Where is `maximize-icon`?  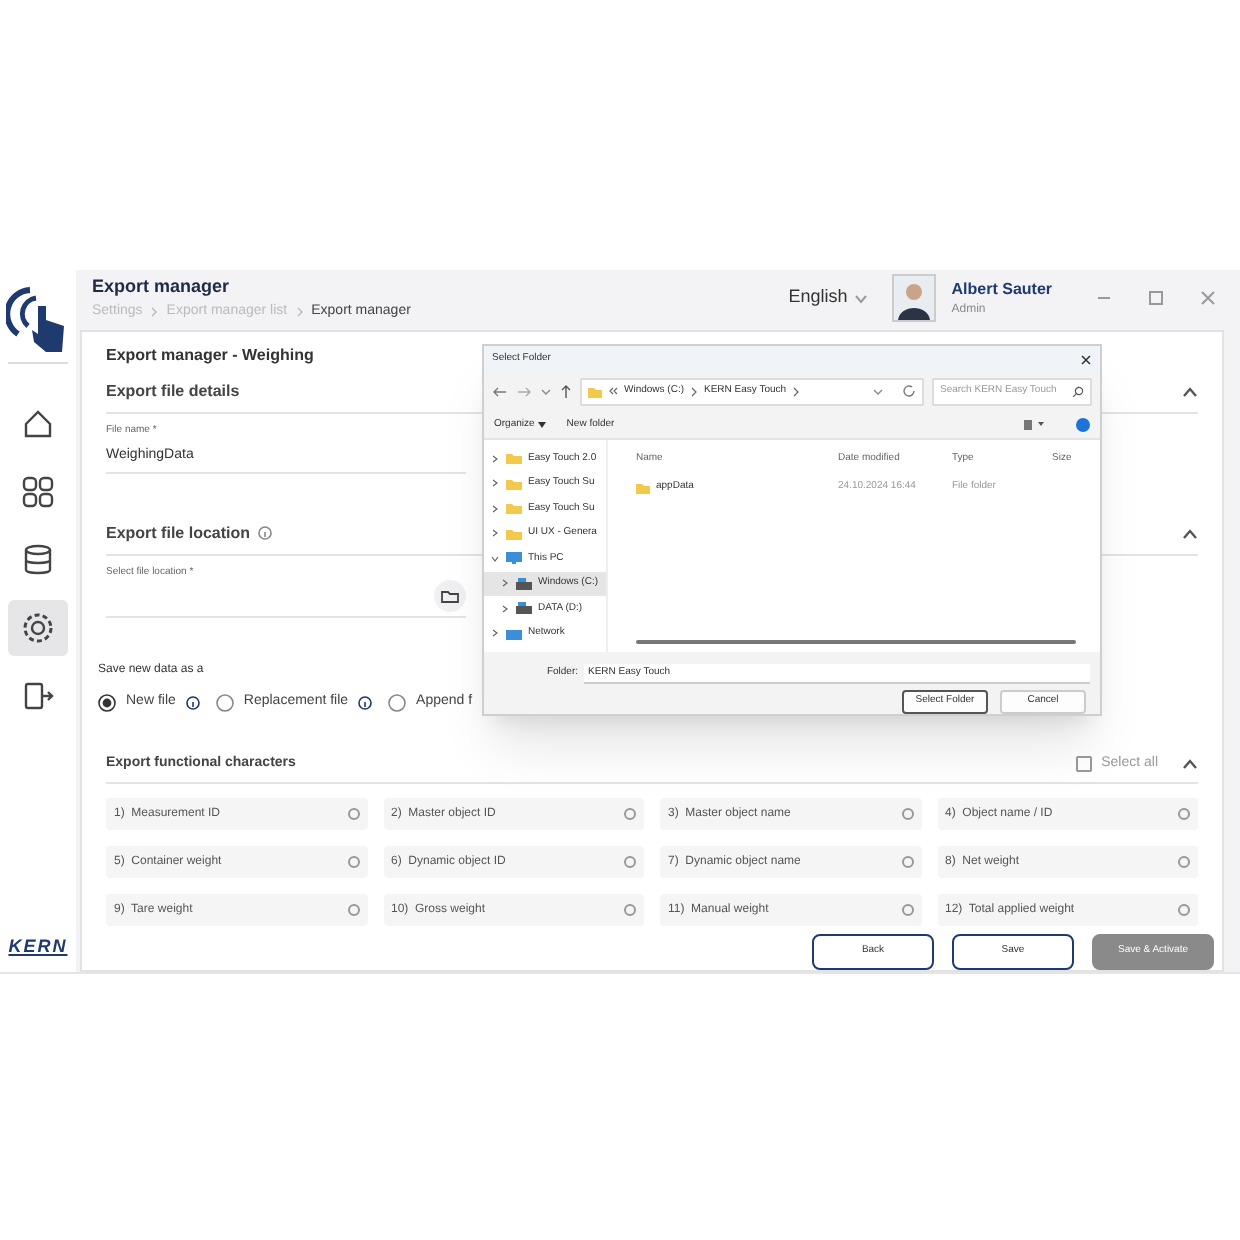 maximize-icon is located at coordinates (1156, 298).